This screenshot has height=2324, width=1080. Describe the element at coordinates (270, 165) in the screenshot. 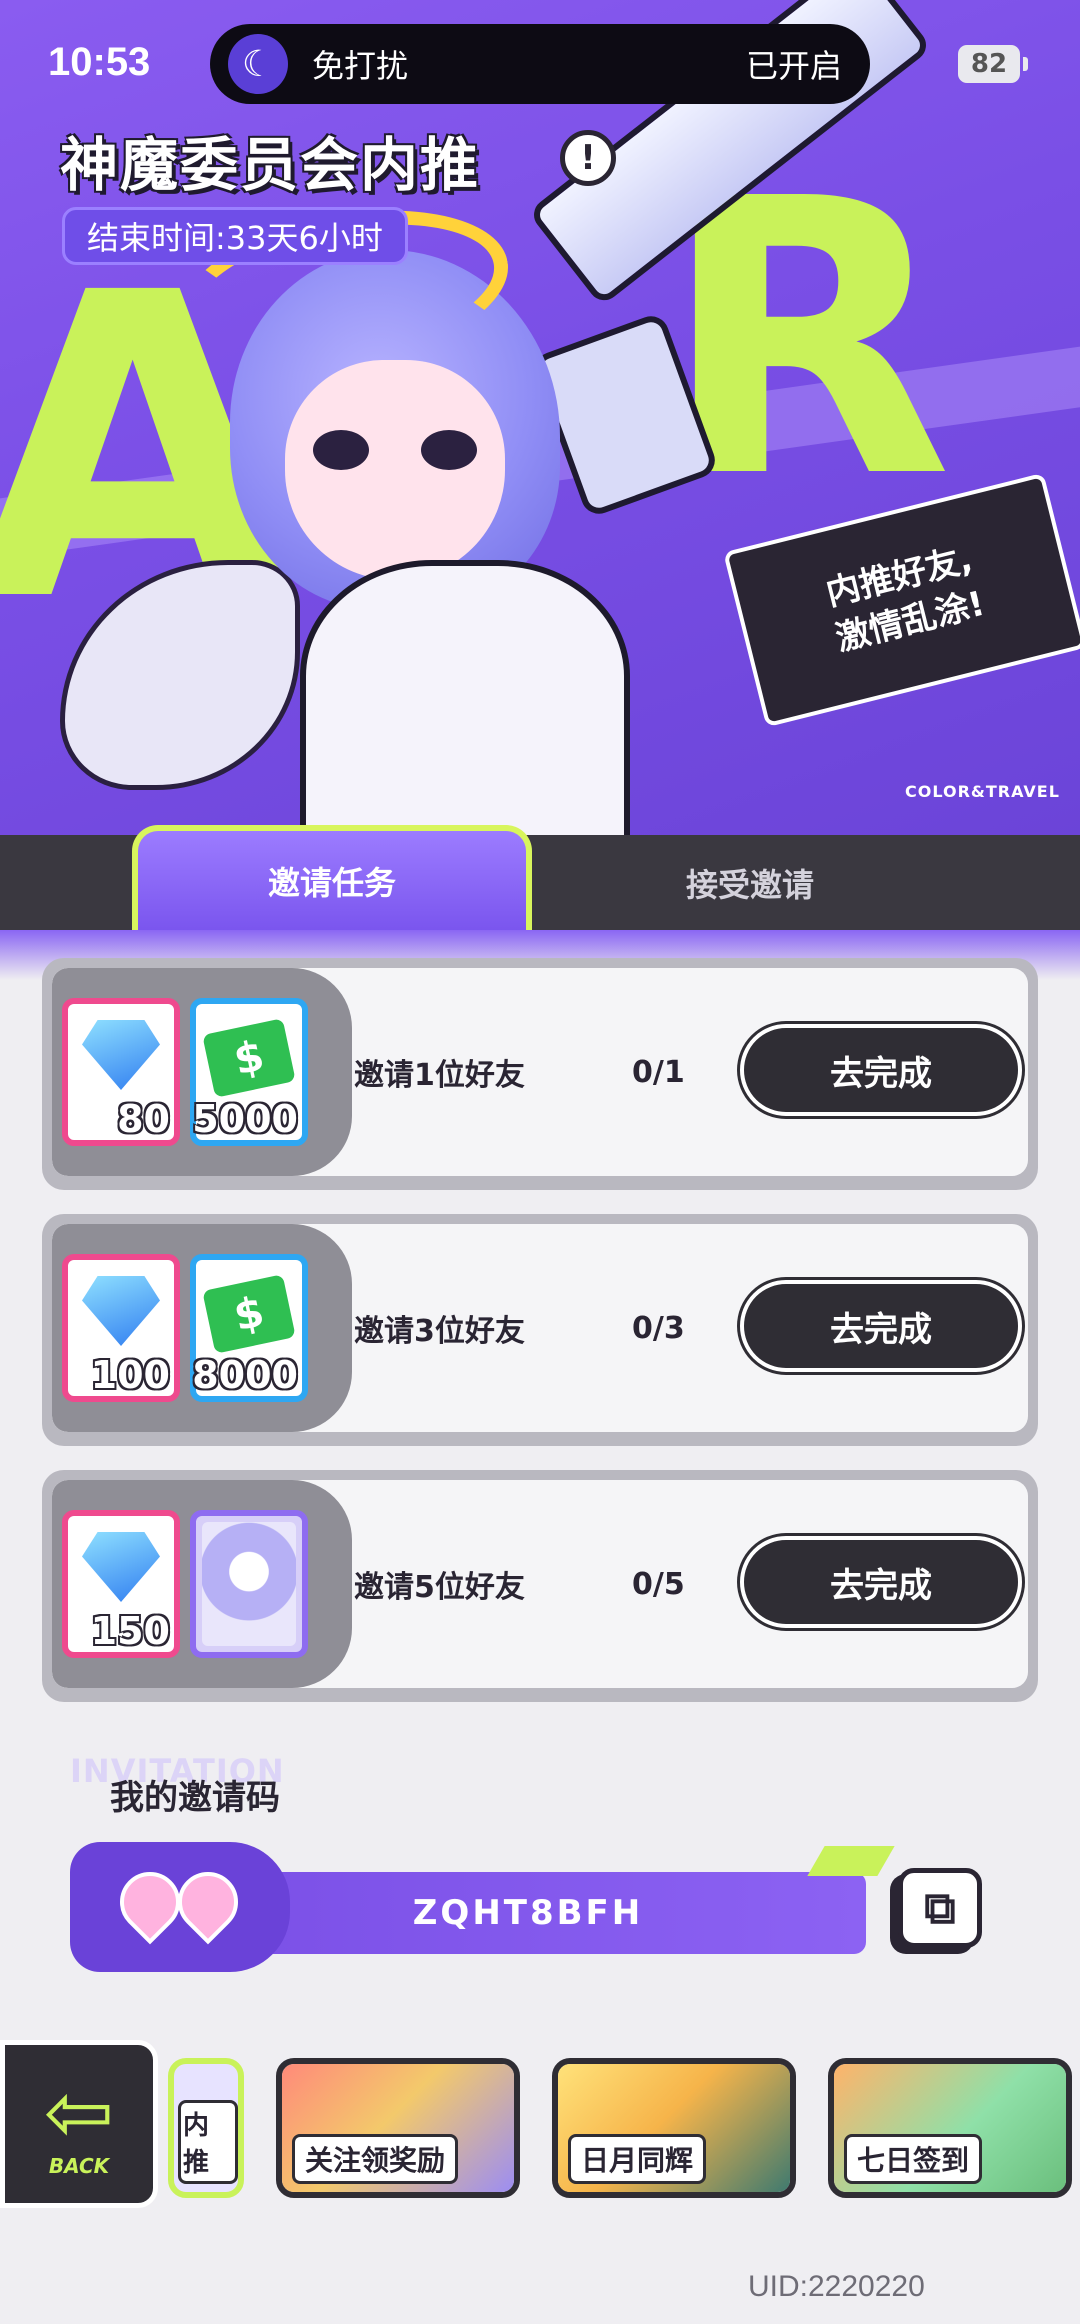

I see `page-title: 神魔委员会内推` at that location.